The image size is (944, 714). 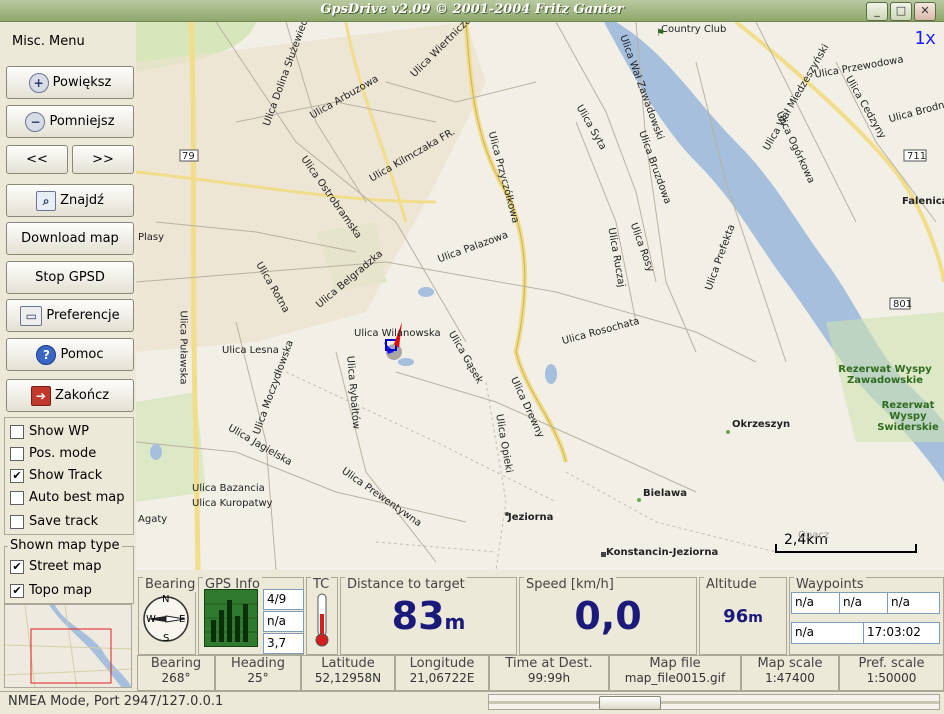 I want to click on cell-value: 1:50000, so click(x=891, y=678).